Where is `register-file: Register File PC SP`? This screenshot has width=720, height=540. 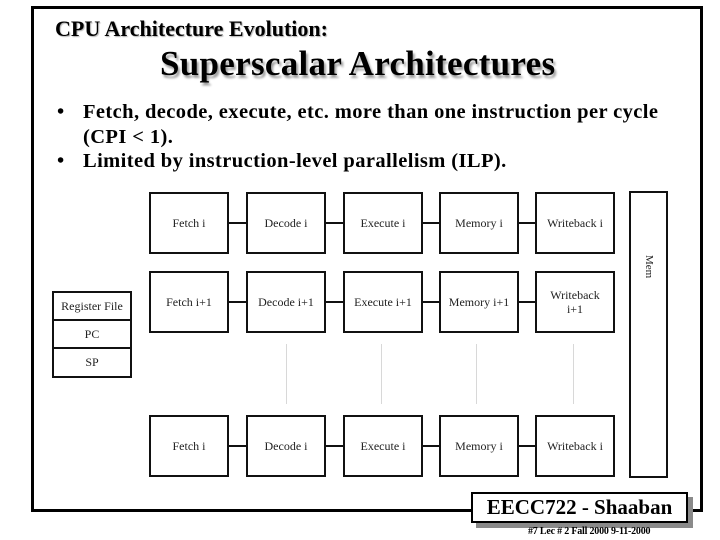
register-file: Register File PC SP is located at coordinates (92, 334).